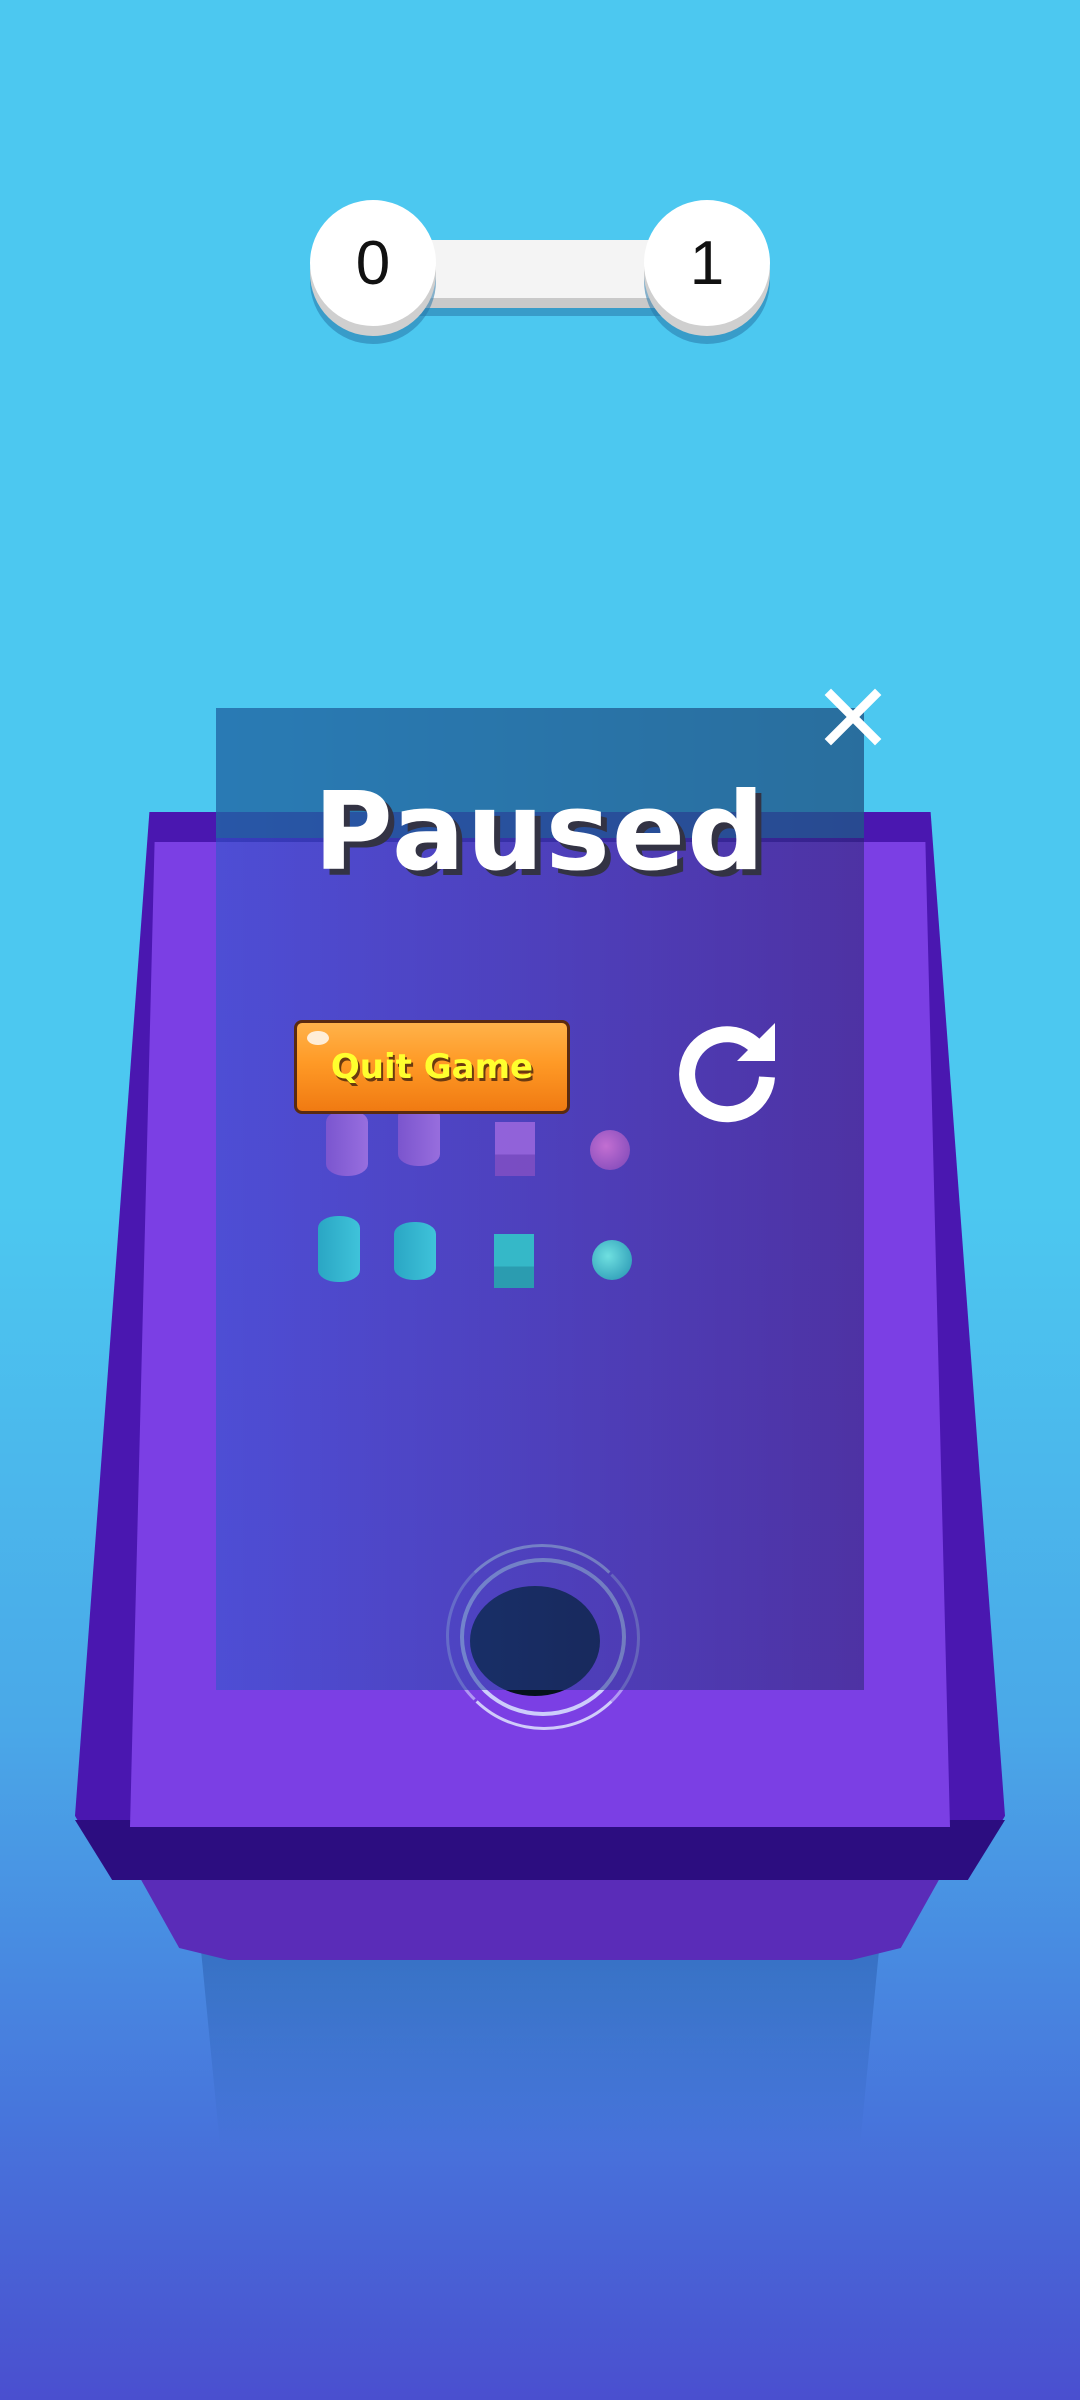 The image size is (1080, 2400). What do you see at coordinates (610, 1150) in the screenshot?
I see `purple-ball` at bounding box center [610, 1150].